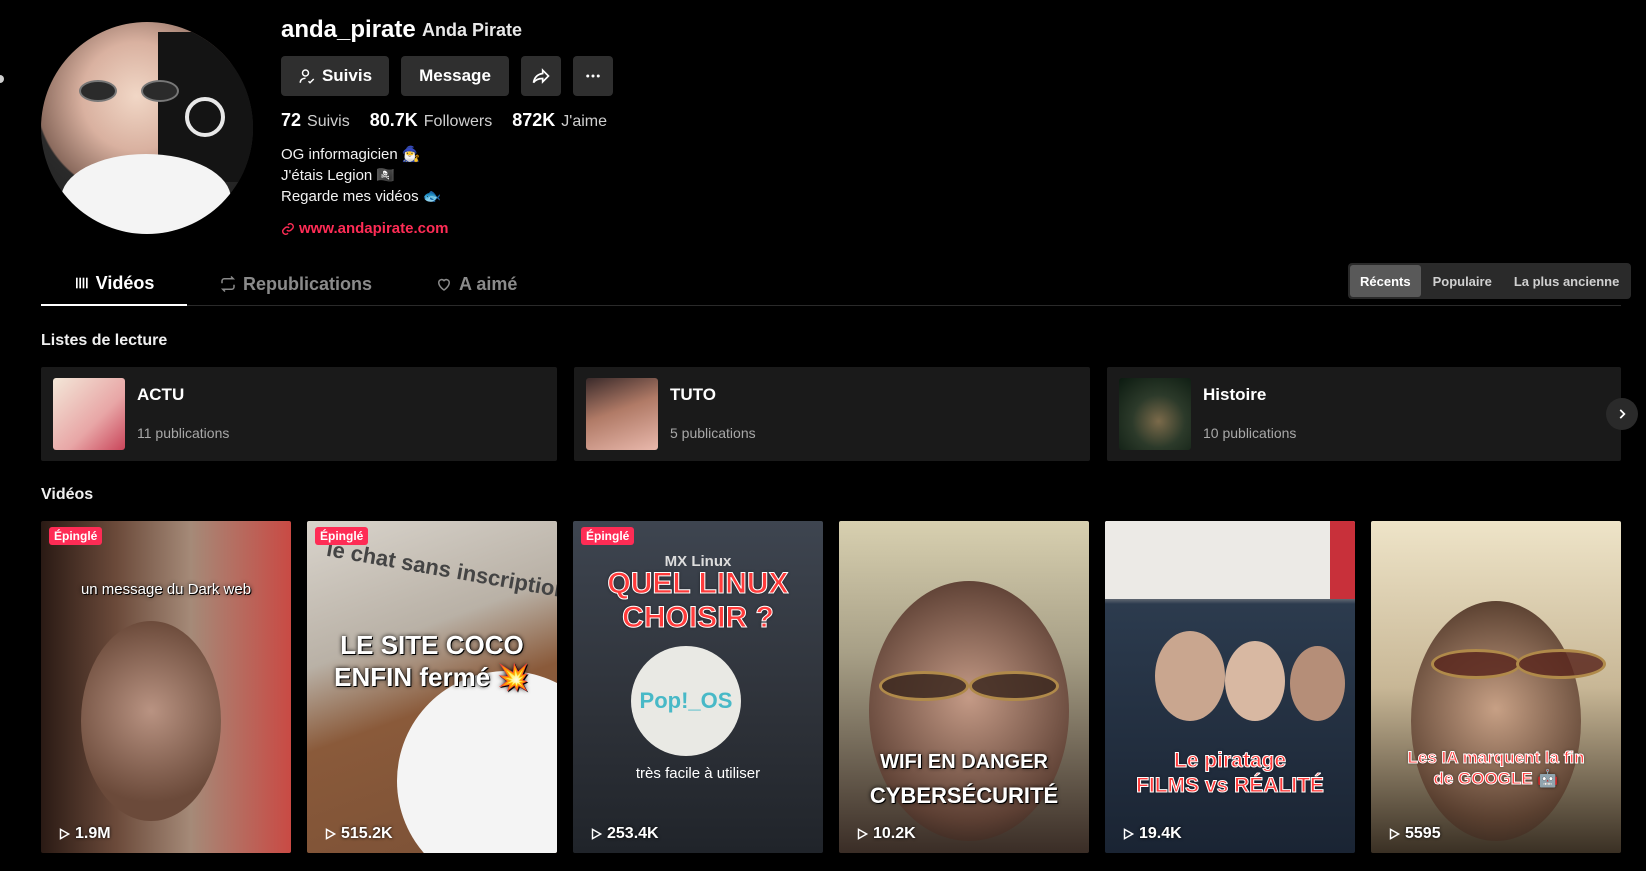 The image size is (1646, 871). I want to click on heart-icon, so click(444, 284).